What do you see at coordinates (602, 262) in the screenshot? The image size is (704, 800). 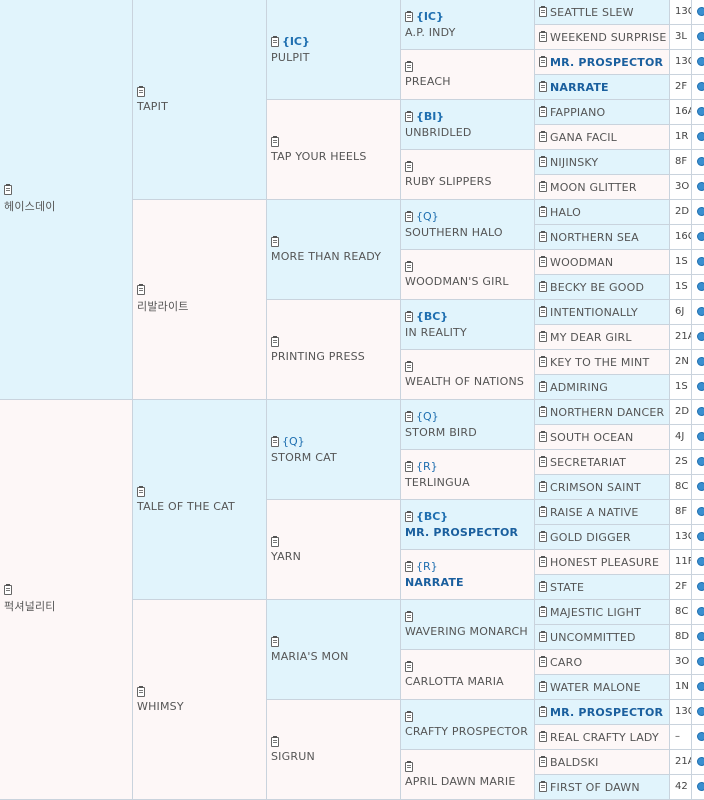 I see `horse-cell-g5-10: WOODMAN` at bounding box center [602, 262].